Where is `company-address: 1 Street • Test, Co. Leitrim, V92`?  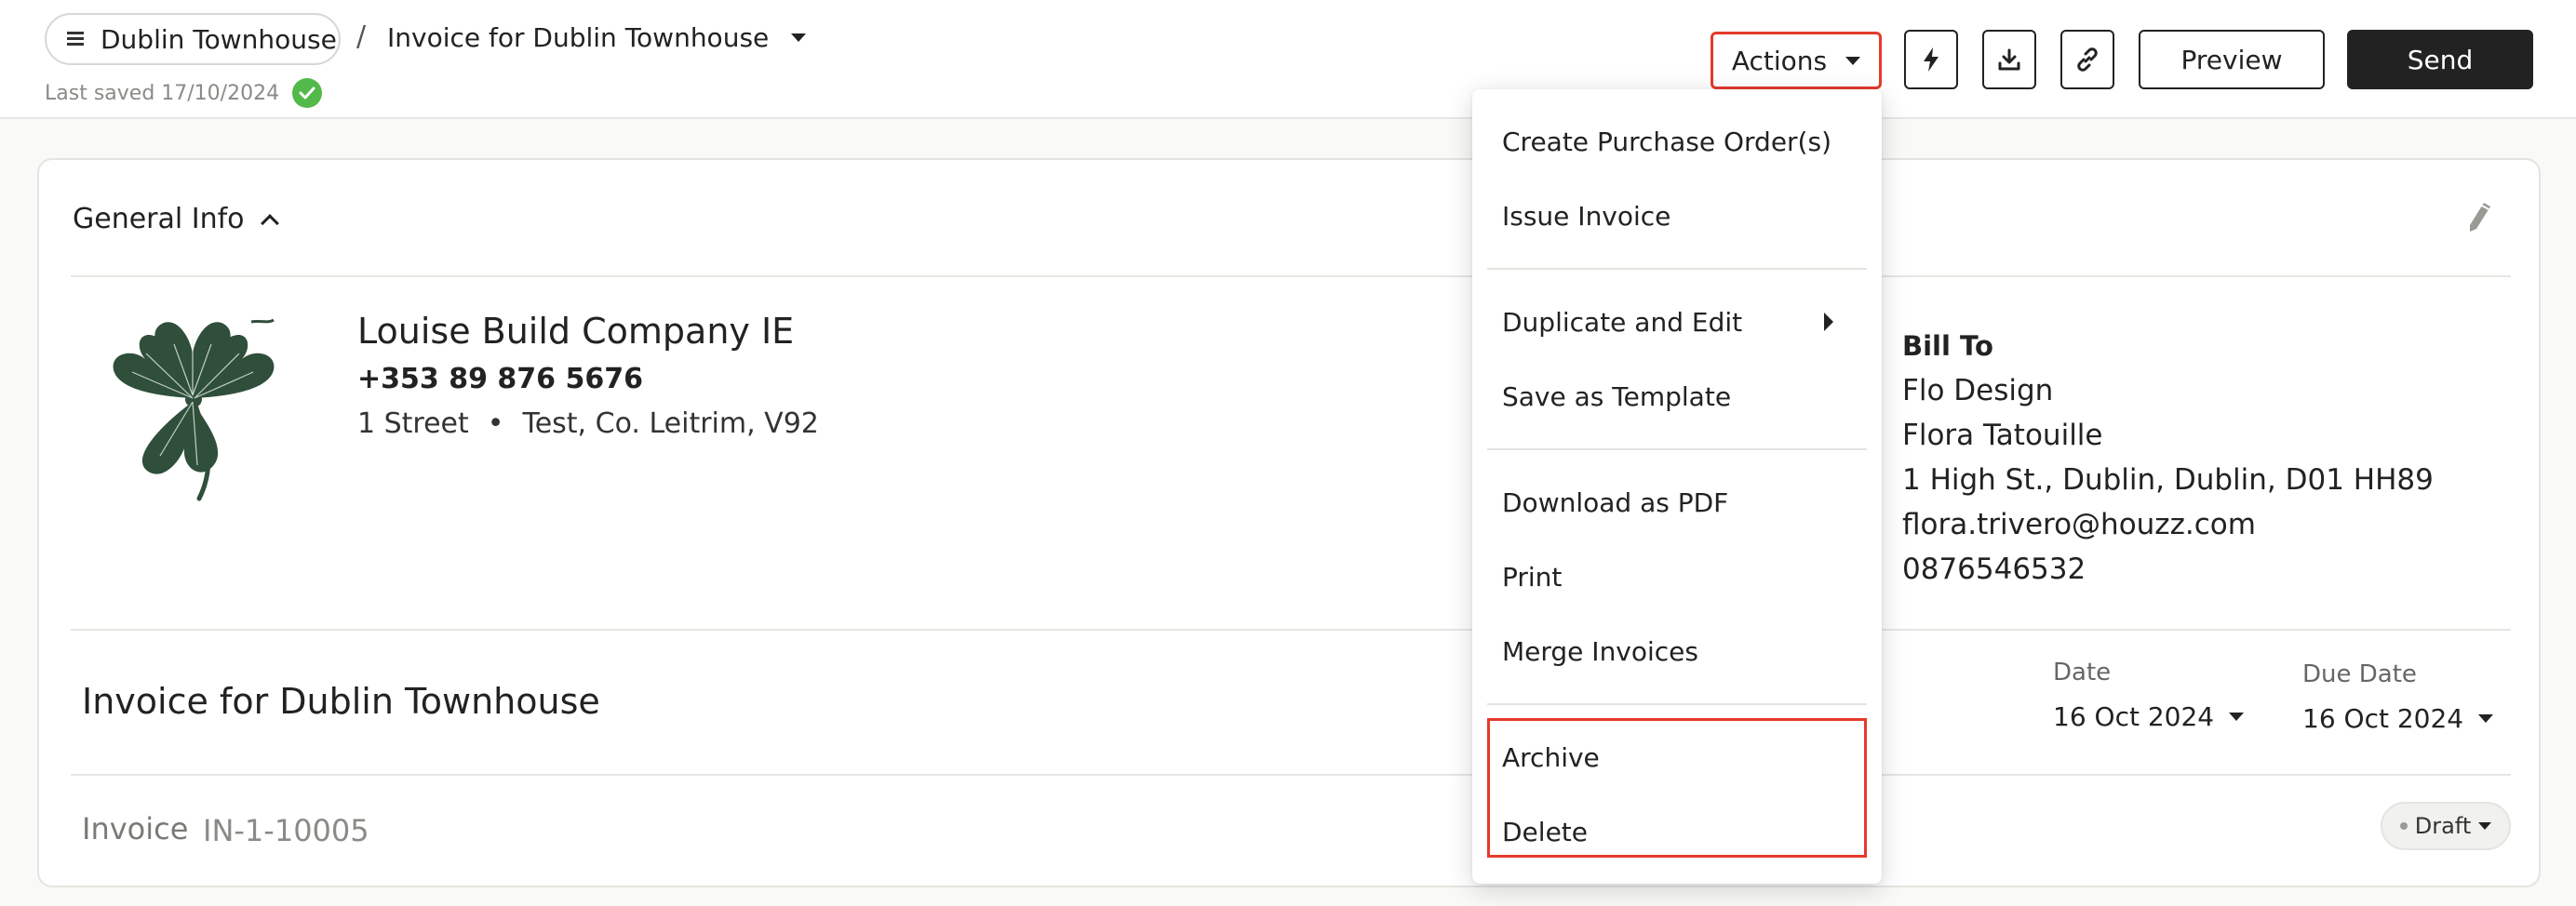 company-address: 1 Street • Test, Co. Leitrim, V92 is located at coordinates (588, 423).